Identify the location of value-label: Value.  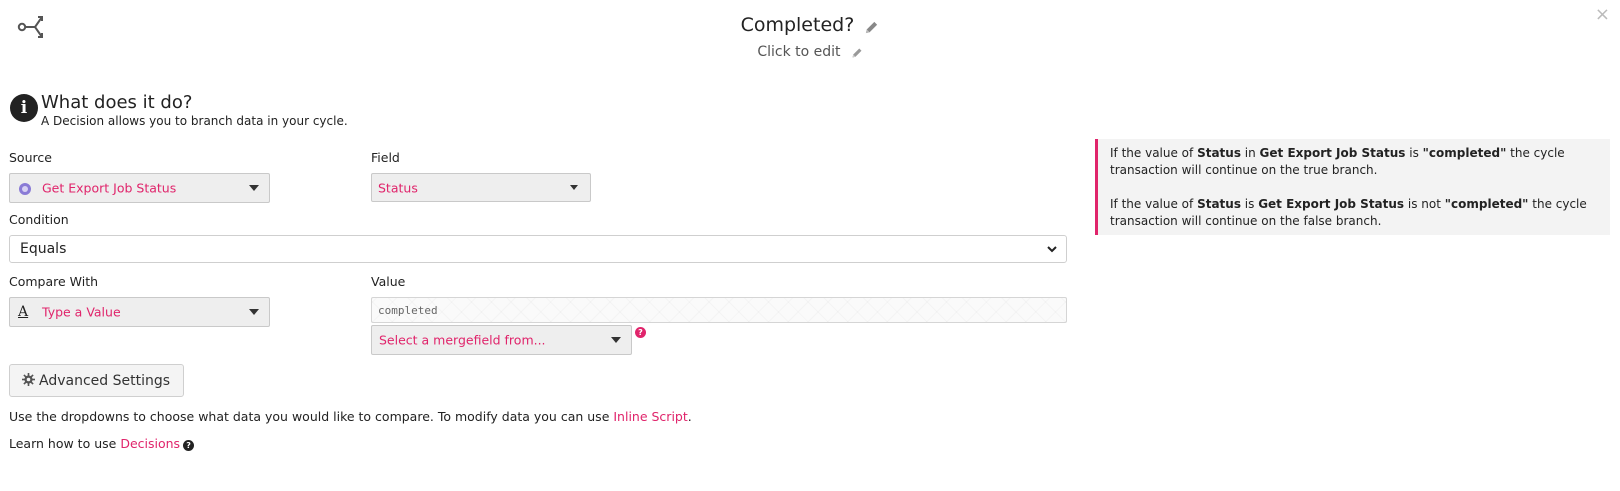
(388, 281).